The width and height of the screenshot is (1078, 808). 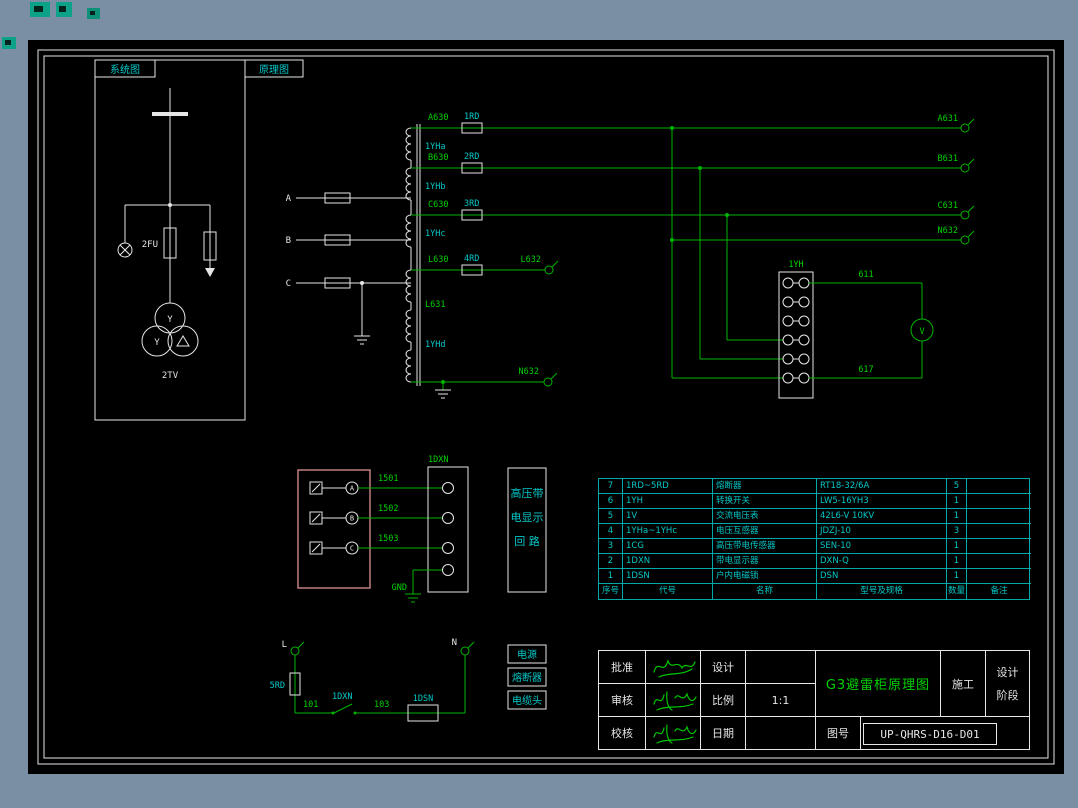 I want to click on drawing-number: UP-QHRS-D16-D01, so click(x=930, y=734).